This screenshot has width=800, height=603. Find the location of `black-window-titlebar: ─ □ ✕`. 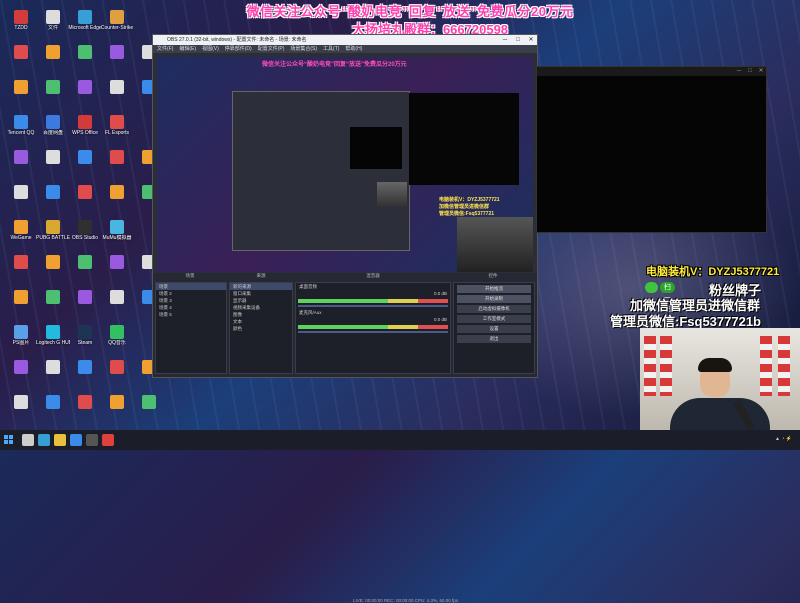

black-window-titlebar: ─ □ ✕ is located at coordinates (651, 71).